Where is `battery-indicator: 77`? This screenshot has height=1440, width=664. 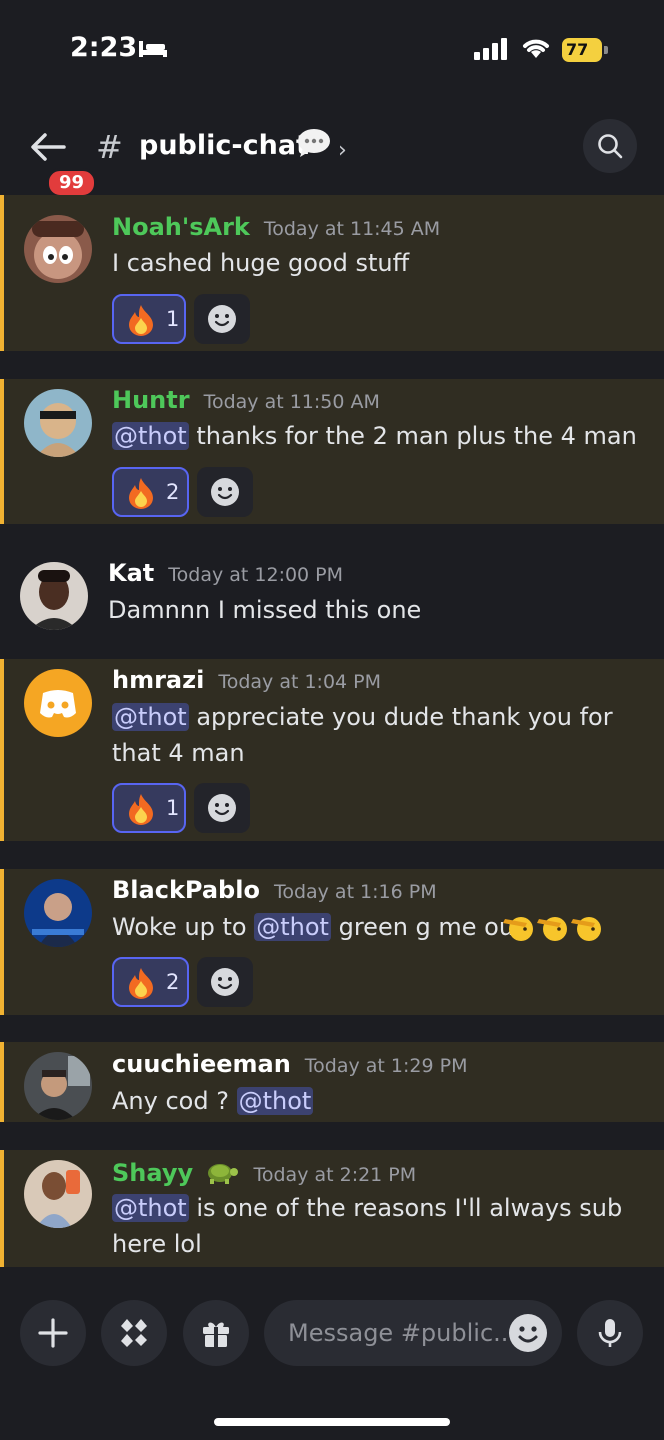 battery-indicator: 77 is located at coordinates (585, 50).